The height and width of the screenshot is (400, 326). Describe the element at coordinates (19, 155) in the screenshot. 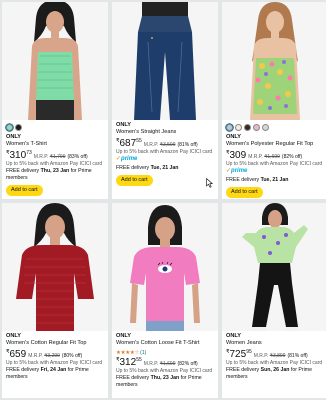

I see `price: ₹31073` at that location.